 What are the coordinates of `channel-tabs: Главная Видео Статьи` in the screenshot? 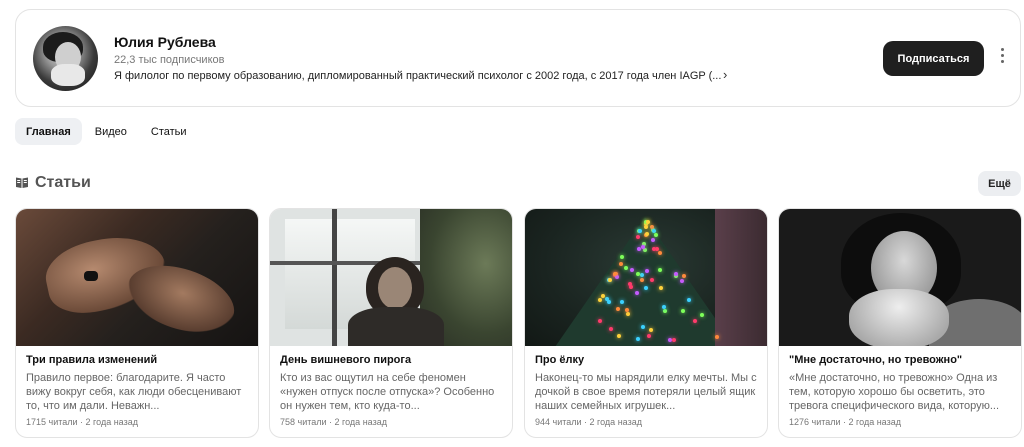 It's located at (107, 131).